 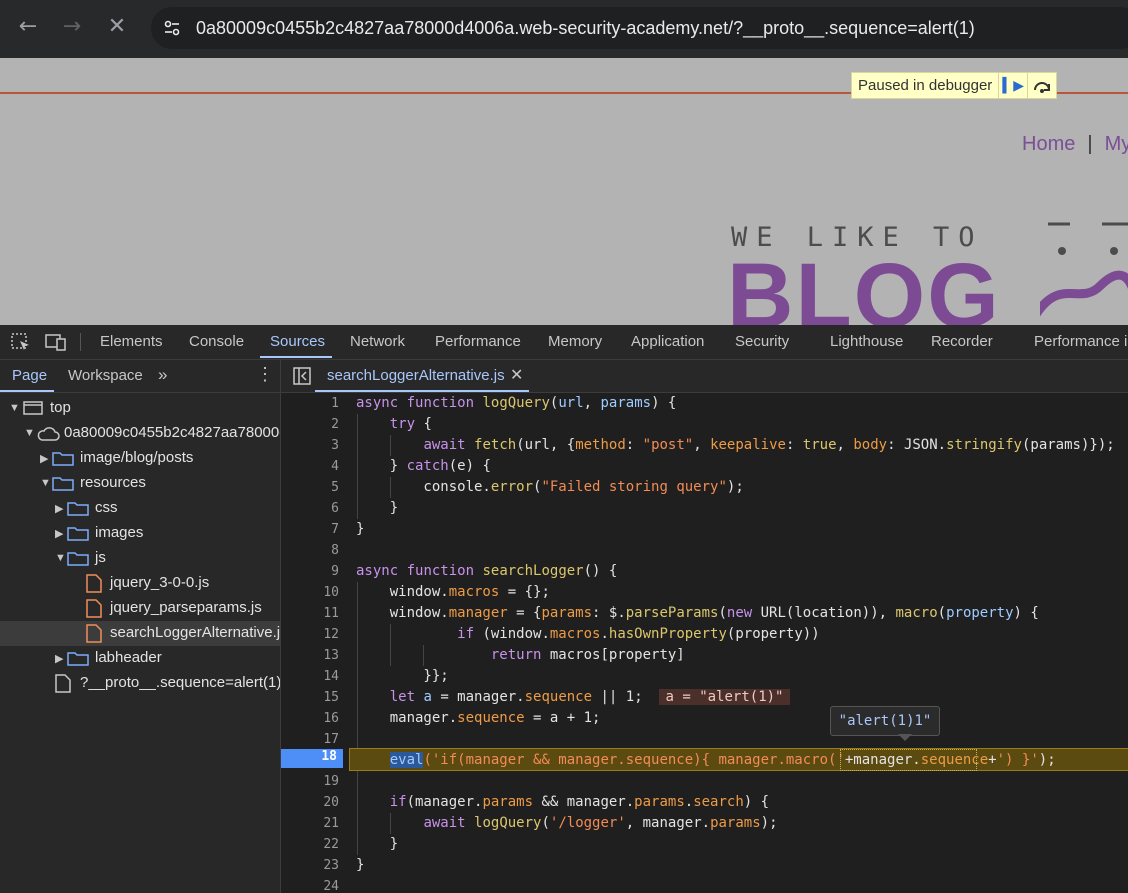 I want to click on breakpoint-marker: 18, so click(x=312, y=758).